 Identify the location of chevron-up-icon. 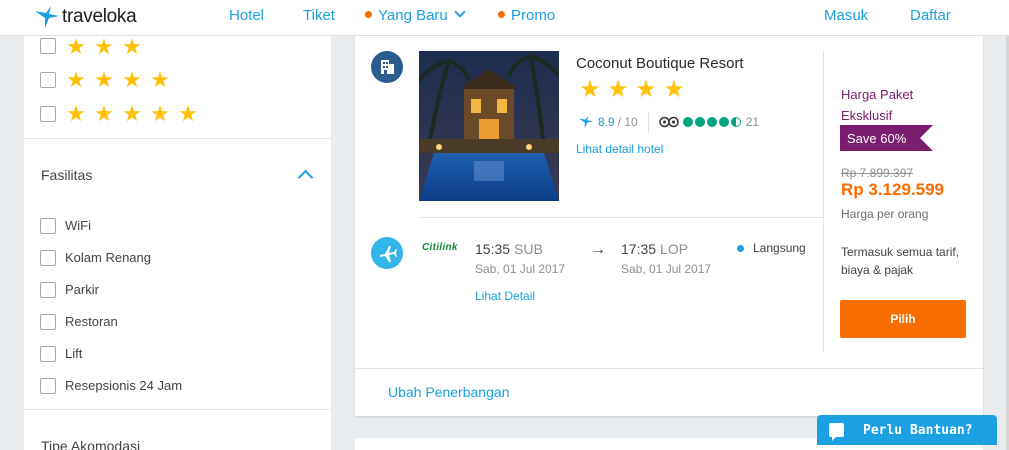
(305, 177).